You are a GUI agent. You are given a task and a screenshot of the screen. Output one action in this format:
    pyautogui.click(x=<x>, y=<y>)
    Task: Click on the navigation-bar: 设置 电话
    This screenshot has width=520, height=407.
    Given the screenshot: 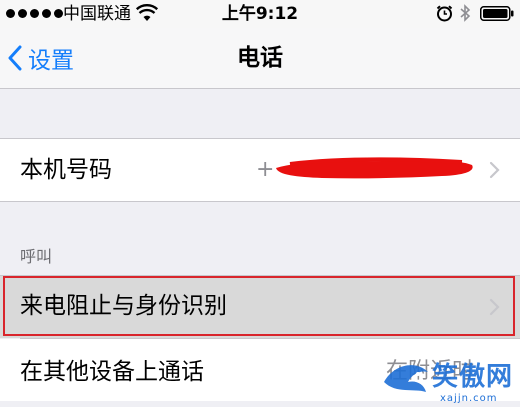 What is the action you would take?
    pyautogui.click(x=260, y=58)
    